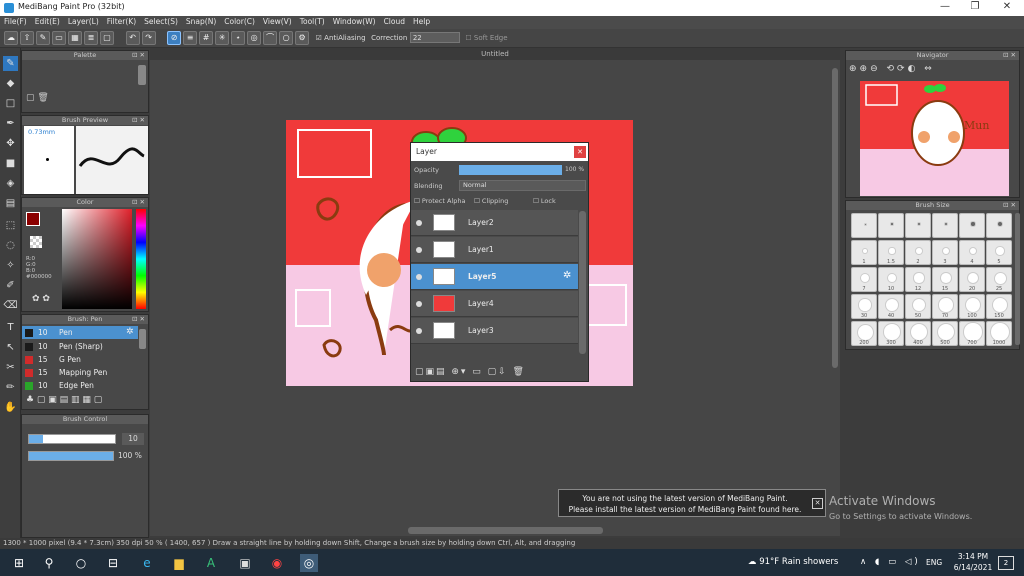 This screenshot has height=576, width=1024. Describe the element at coordinates (10, 163) in the screenshot. I see `fill-shape-tool-icon: ■` at that location.